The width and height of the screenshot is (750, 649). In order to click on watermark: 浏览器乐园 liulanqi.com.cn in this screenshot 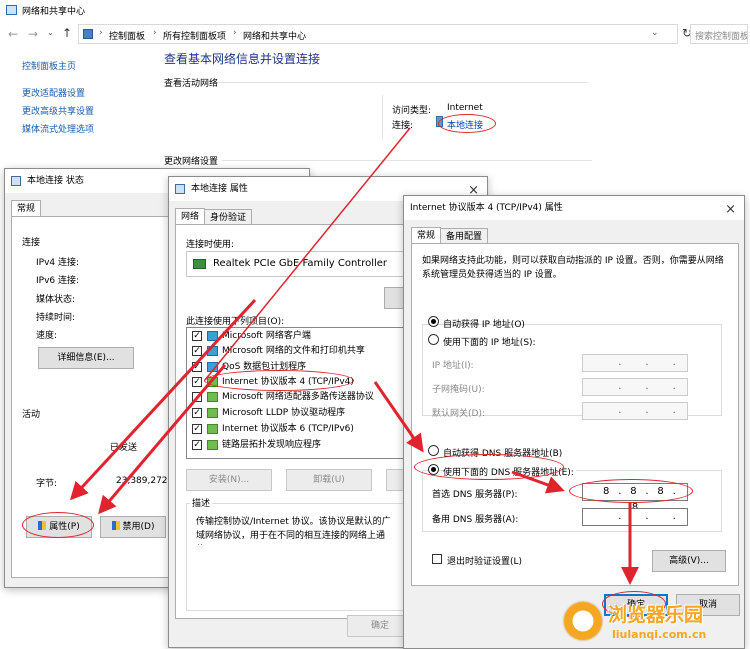, I will do `click(654, 623)`.